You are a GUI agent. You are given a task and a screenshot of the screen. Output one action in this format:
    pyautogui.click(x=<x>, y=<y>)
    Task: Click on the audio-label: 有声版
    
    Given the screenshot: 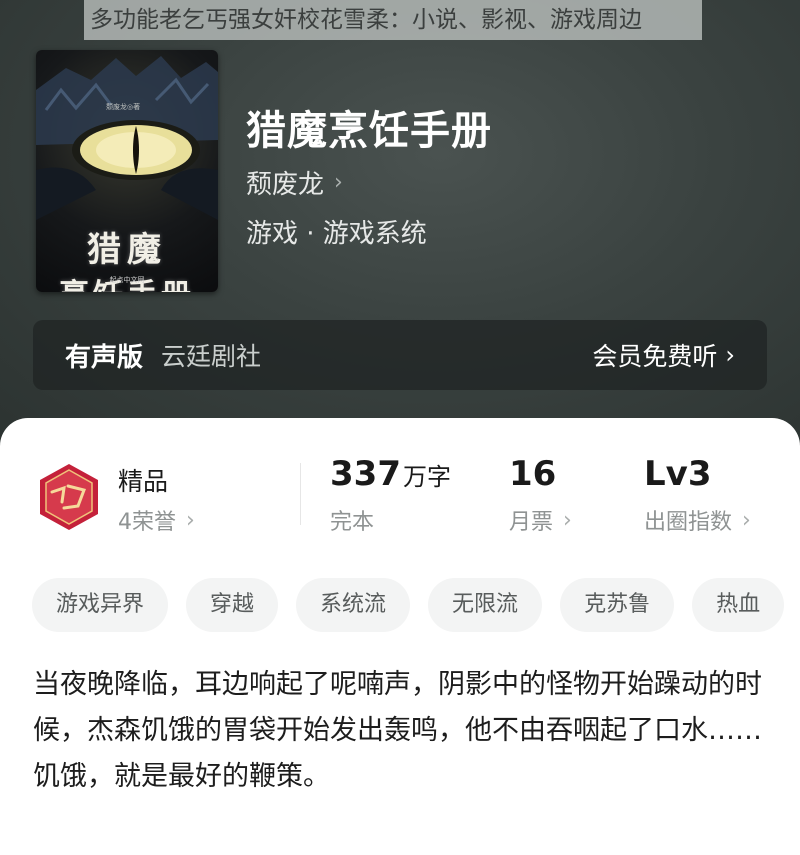 What is the action you would take?
    pyautogui.click(x=104, y=357)
    